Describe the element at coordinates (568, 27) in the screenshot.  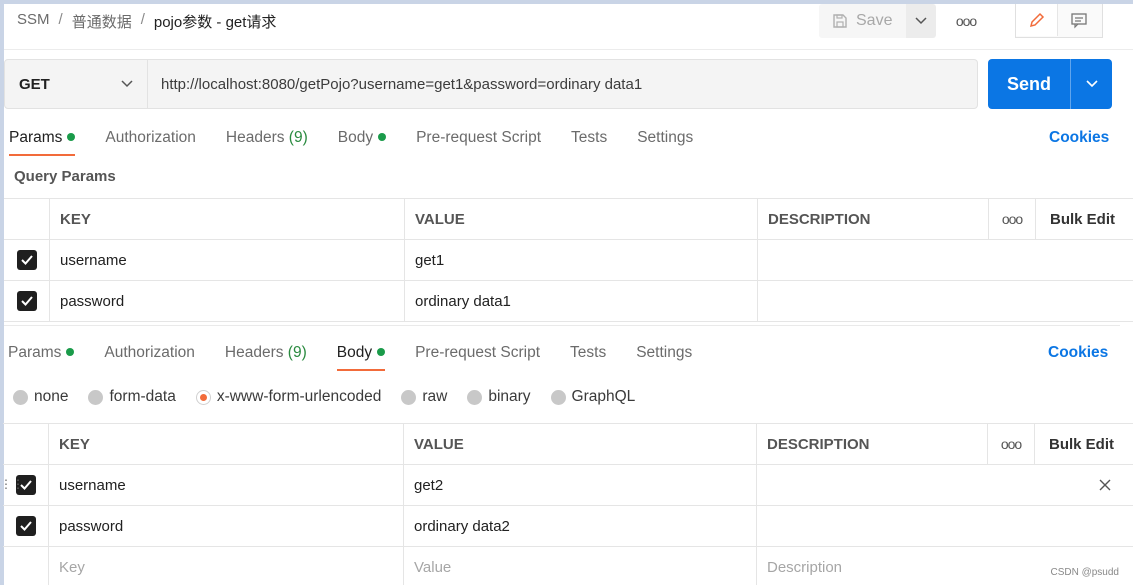
I see `request-header: SSM / 普通数据 / pojo参数 - get请求 Save ooo` at that location.